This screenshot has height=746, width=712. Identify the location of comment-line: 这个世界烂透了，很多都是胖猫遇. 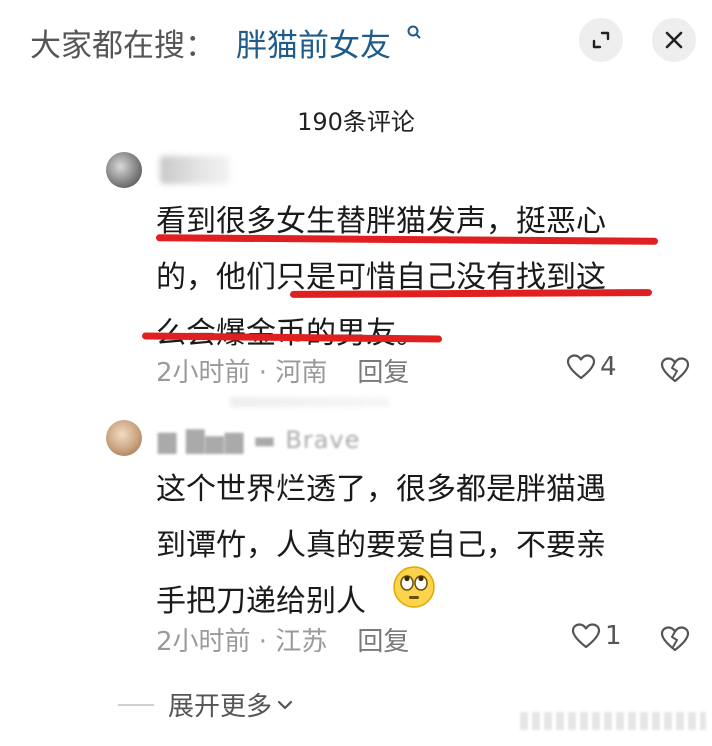
(381, 489).